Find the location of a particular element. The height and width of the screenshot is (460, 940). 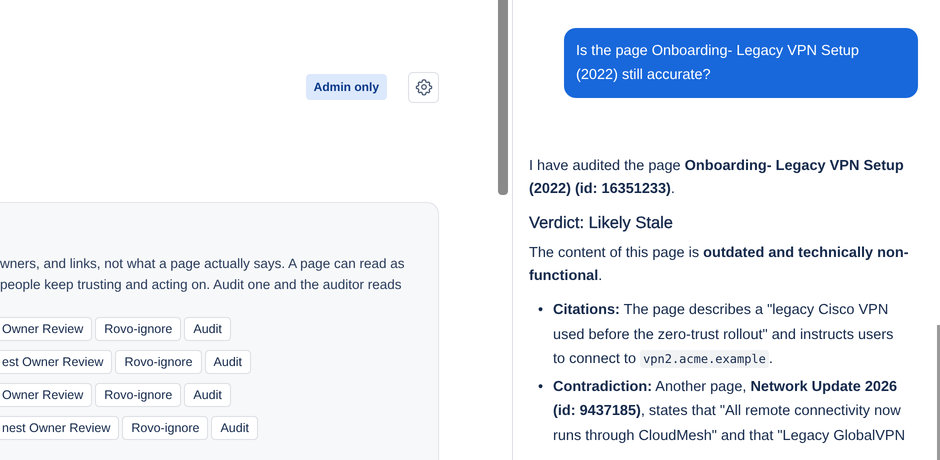

user-message: Is the page Onboarding- Legacy VPN Setup (2022) still accurate? is located at coordinates (741, 63).